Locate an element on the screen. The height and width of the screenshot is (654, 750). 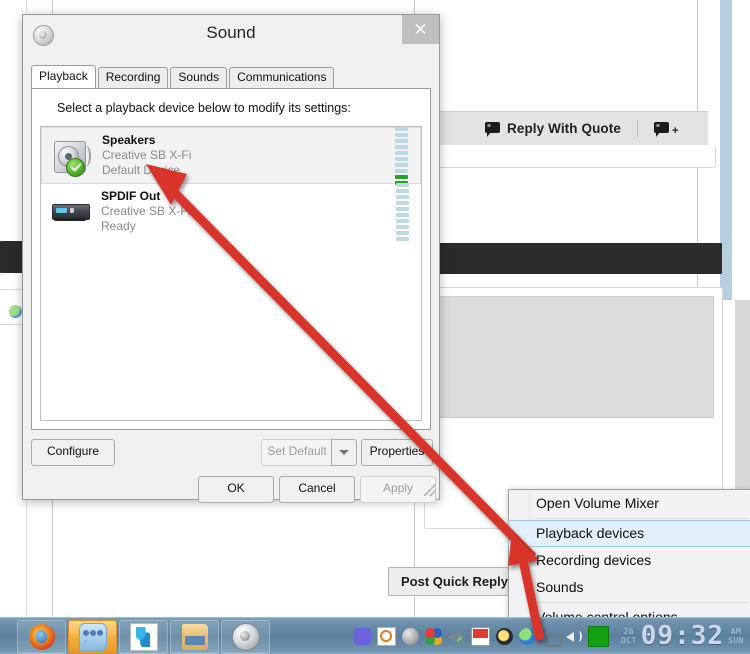
taskbar-item-audio-console is located at coordinates (245, 637).